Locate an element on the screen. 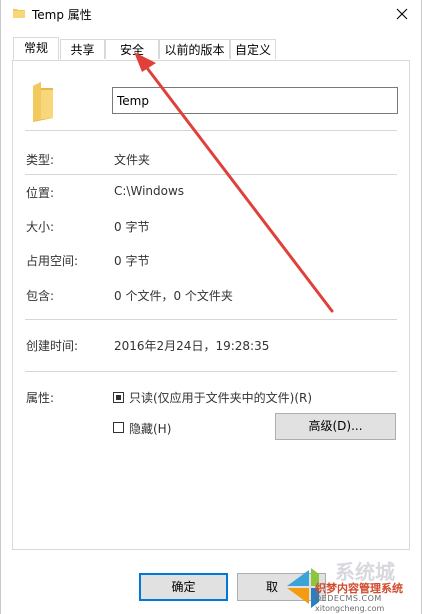 The height and width of the screenshot is (614, 422). tab-sharing: 共享 is located at coordinates (82, 49).